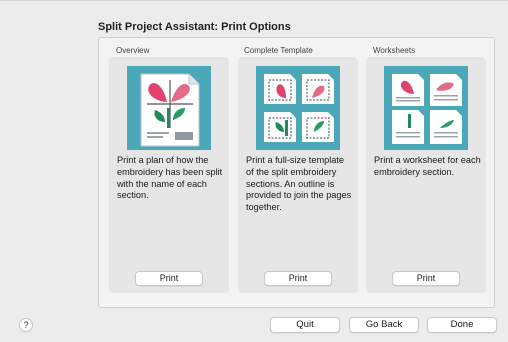 This screenshot has width=508, height=342. What do you see at coordinates (394, 50) in the screenshot?
I see `section-label-worksheets: Worksheets` at bounding box center [394, 50].